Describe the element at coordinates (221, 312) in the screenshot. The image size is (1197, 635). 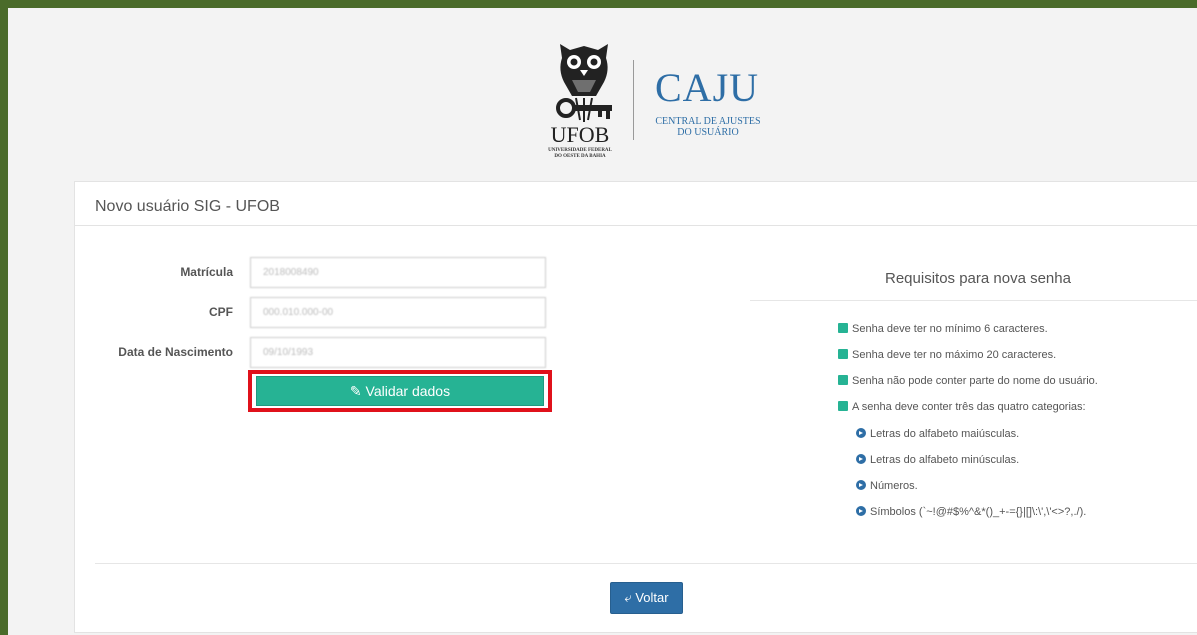
I see `cpf-label: CPF` at that location.